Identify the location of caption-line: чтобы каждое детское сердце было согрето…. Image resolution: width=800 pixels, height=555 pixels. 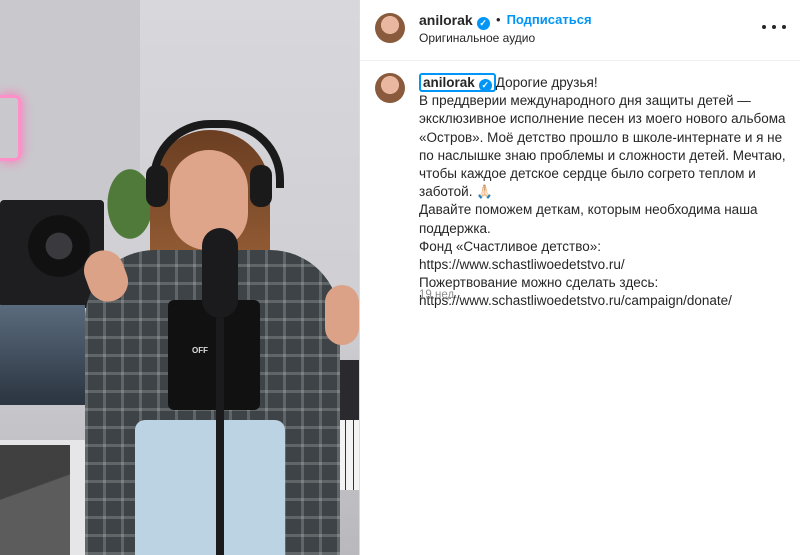
(587, 174).